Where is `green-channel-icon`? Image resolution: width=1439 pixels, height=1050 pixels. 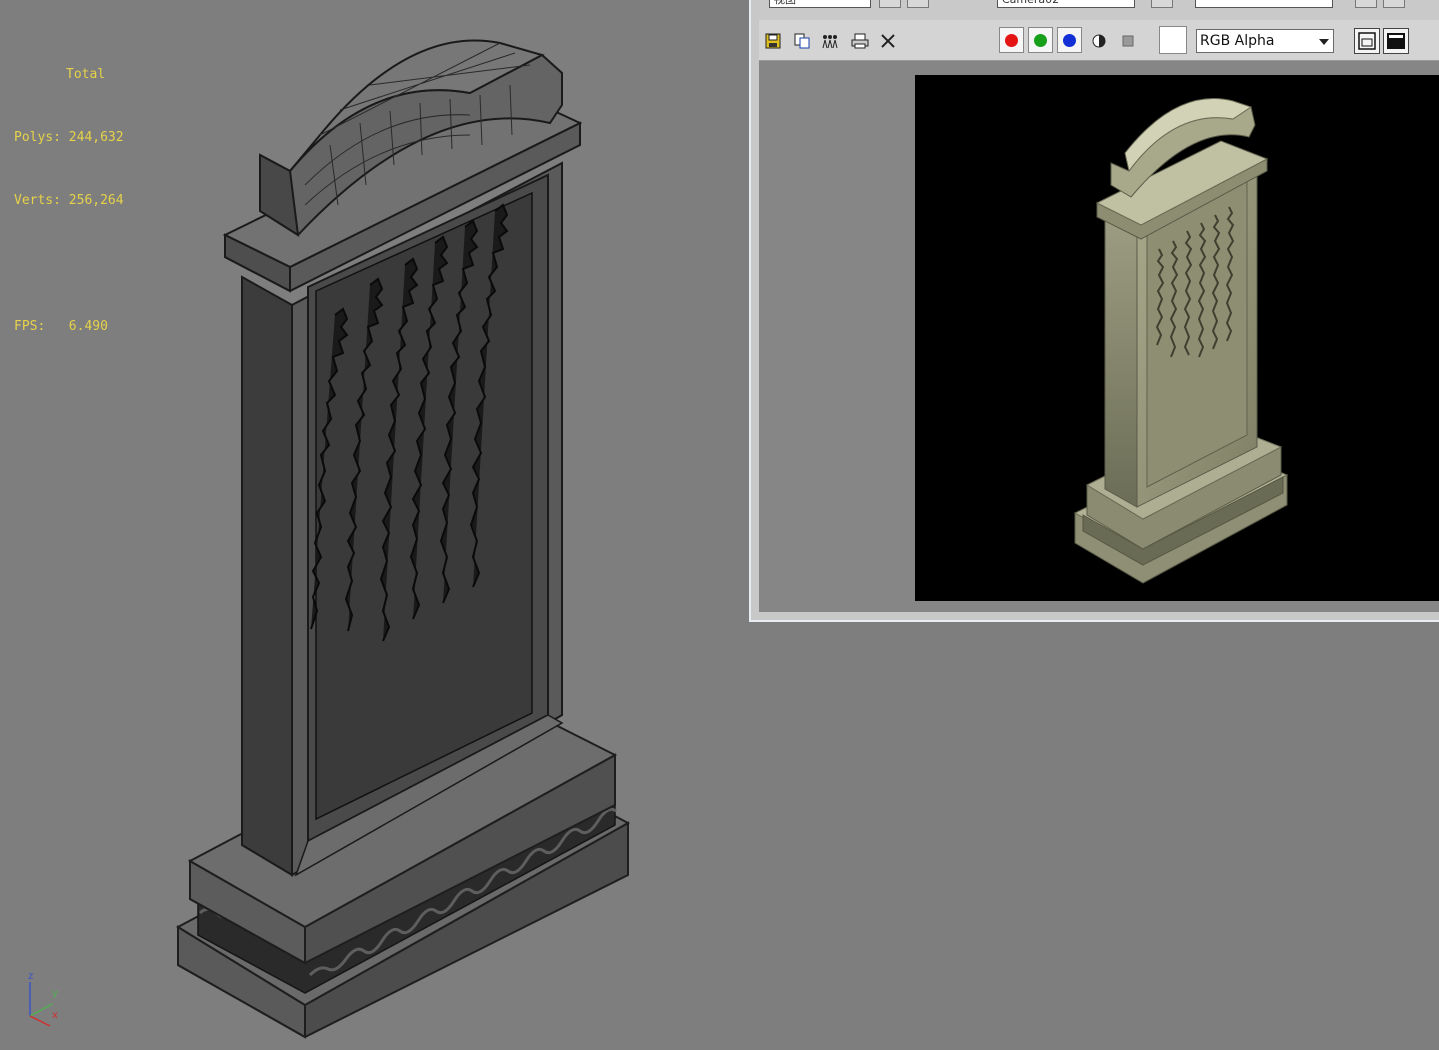
green-channel-icon is located at coordinates (1040, 40).